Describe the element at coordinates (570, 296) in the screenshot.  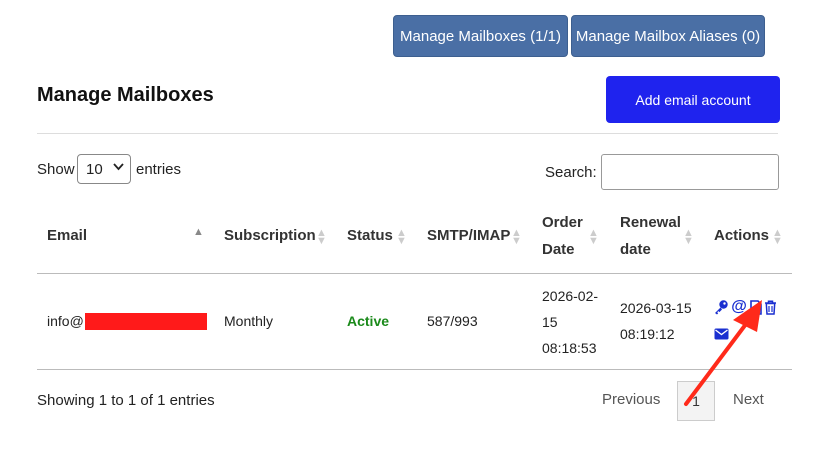
I see `row-order-date-line1: 2026-02-` at that location.